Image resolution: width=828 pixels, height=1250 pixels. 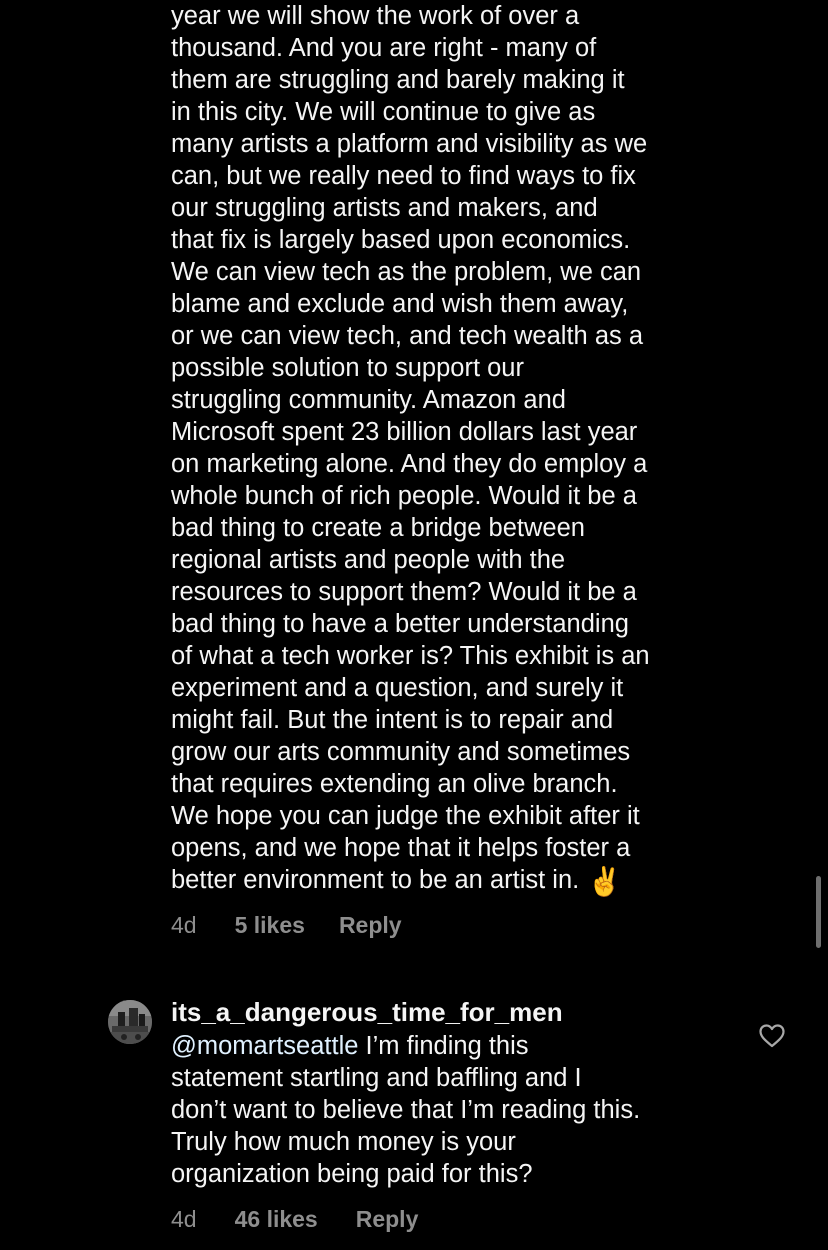 What do you see at coordinates (130, 1022) in the screenshot?
I see `avatar` at bounding box center [130, 1022].